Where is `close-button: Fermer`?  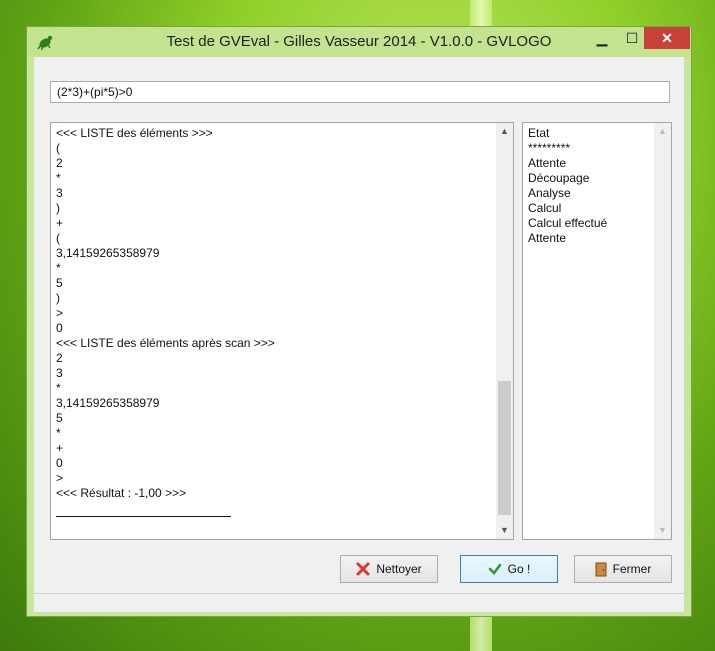
close-button: Fermer is located at coordinates (623, 569).